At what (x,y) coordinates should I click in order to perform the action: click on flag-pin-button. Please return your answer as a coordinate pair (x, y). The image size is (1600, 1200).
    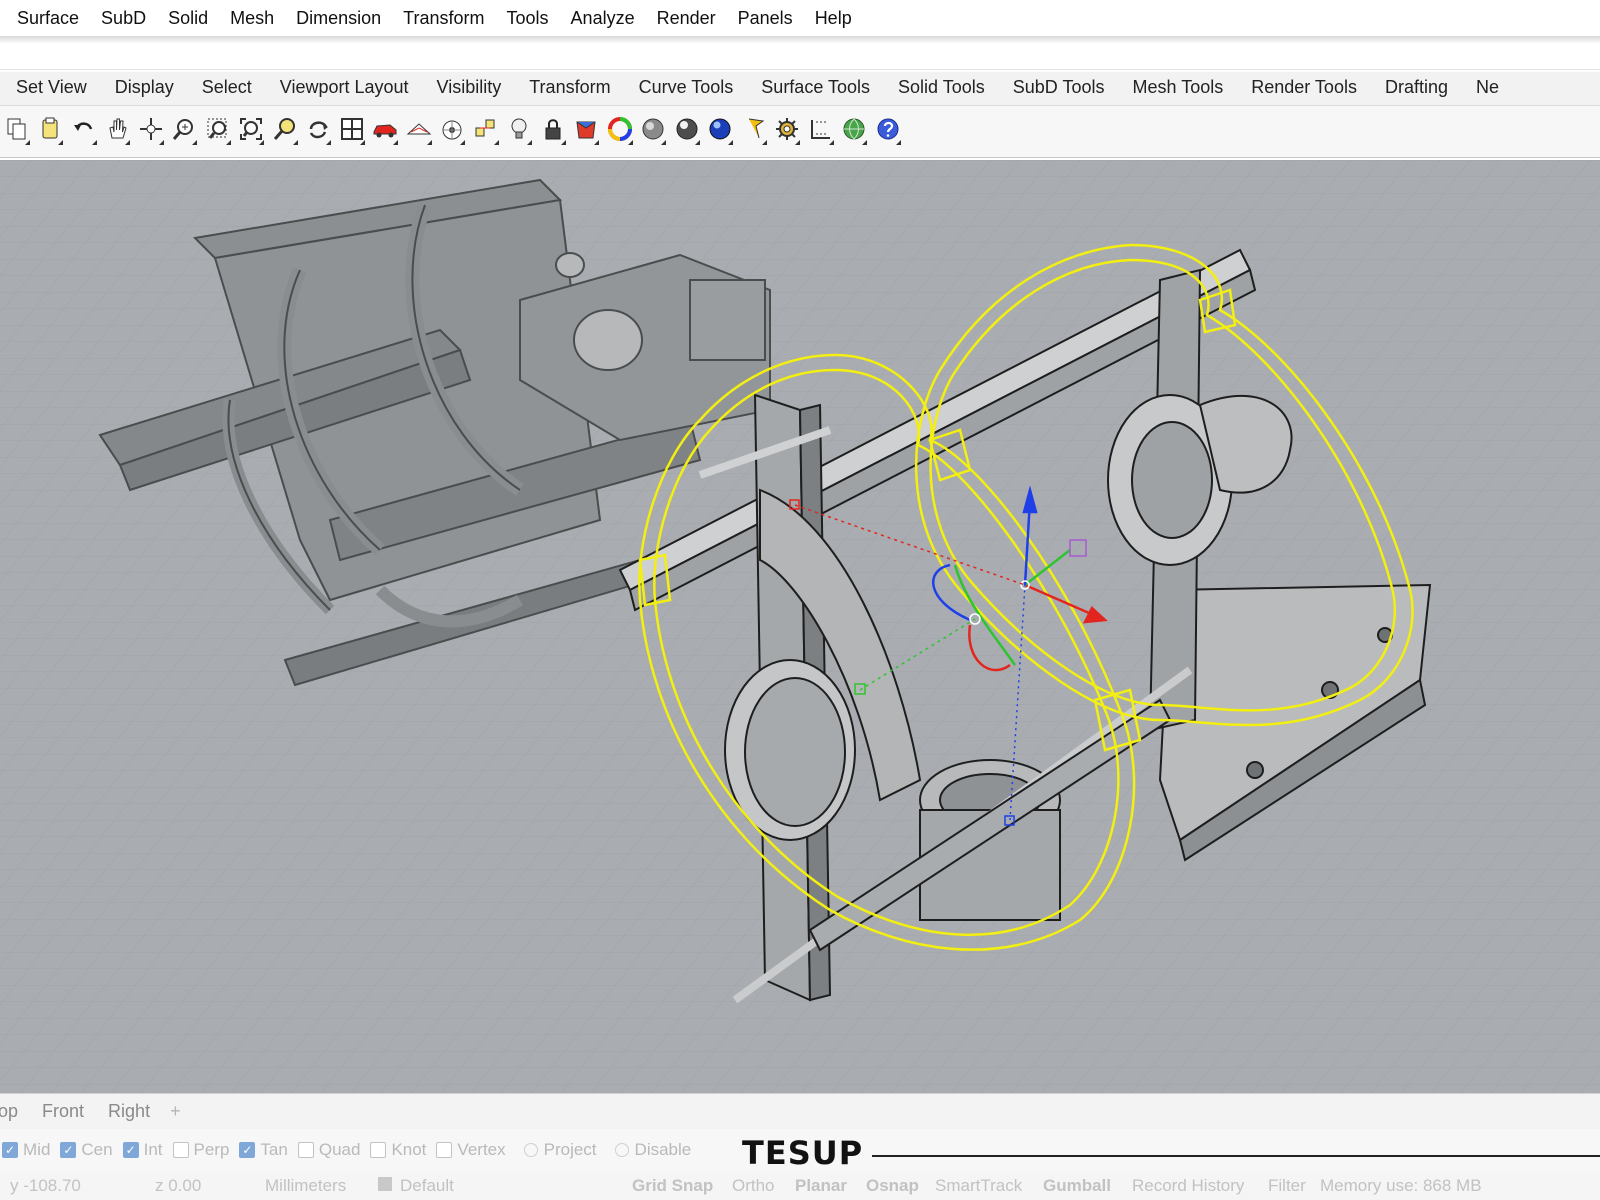
    Looking at the image, I should click on (754, 132).